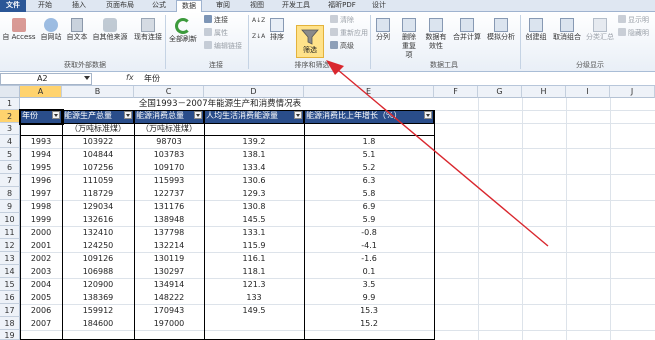 This screenshot has width=655, height=340. What do you see at coordinates (342, 46) in the screenshot?
I see `advanced-filter-button: 高级` at bounding box center [342, 46].